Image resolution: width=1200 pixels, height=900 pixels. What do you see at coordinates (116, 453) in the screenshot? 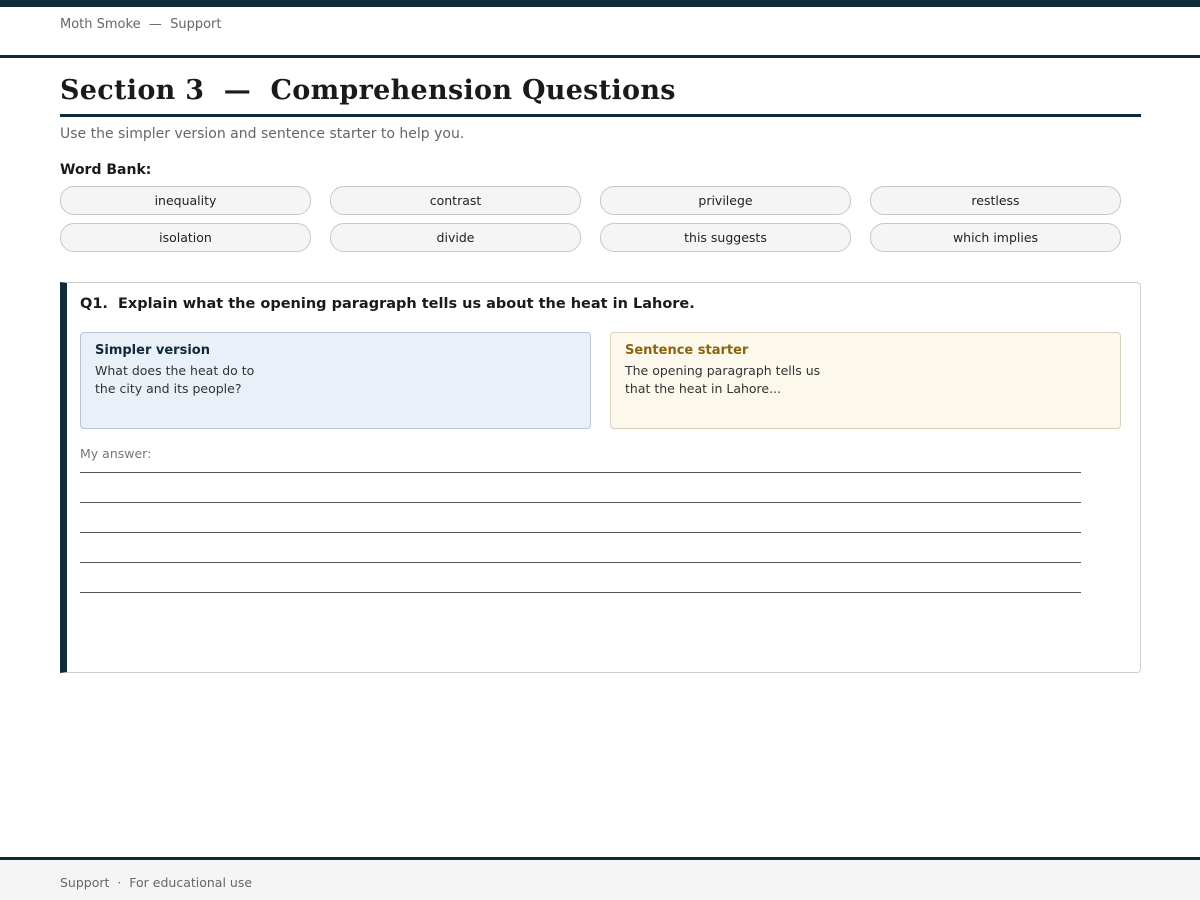
I see `answer-label: My answer:` at bounding box center [116, 453].